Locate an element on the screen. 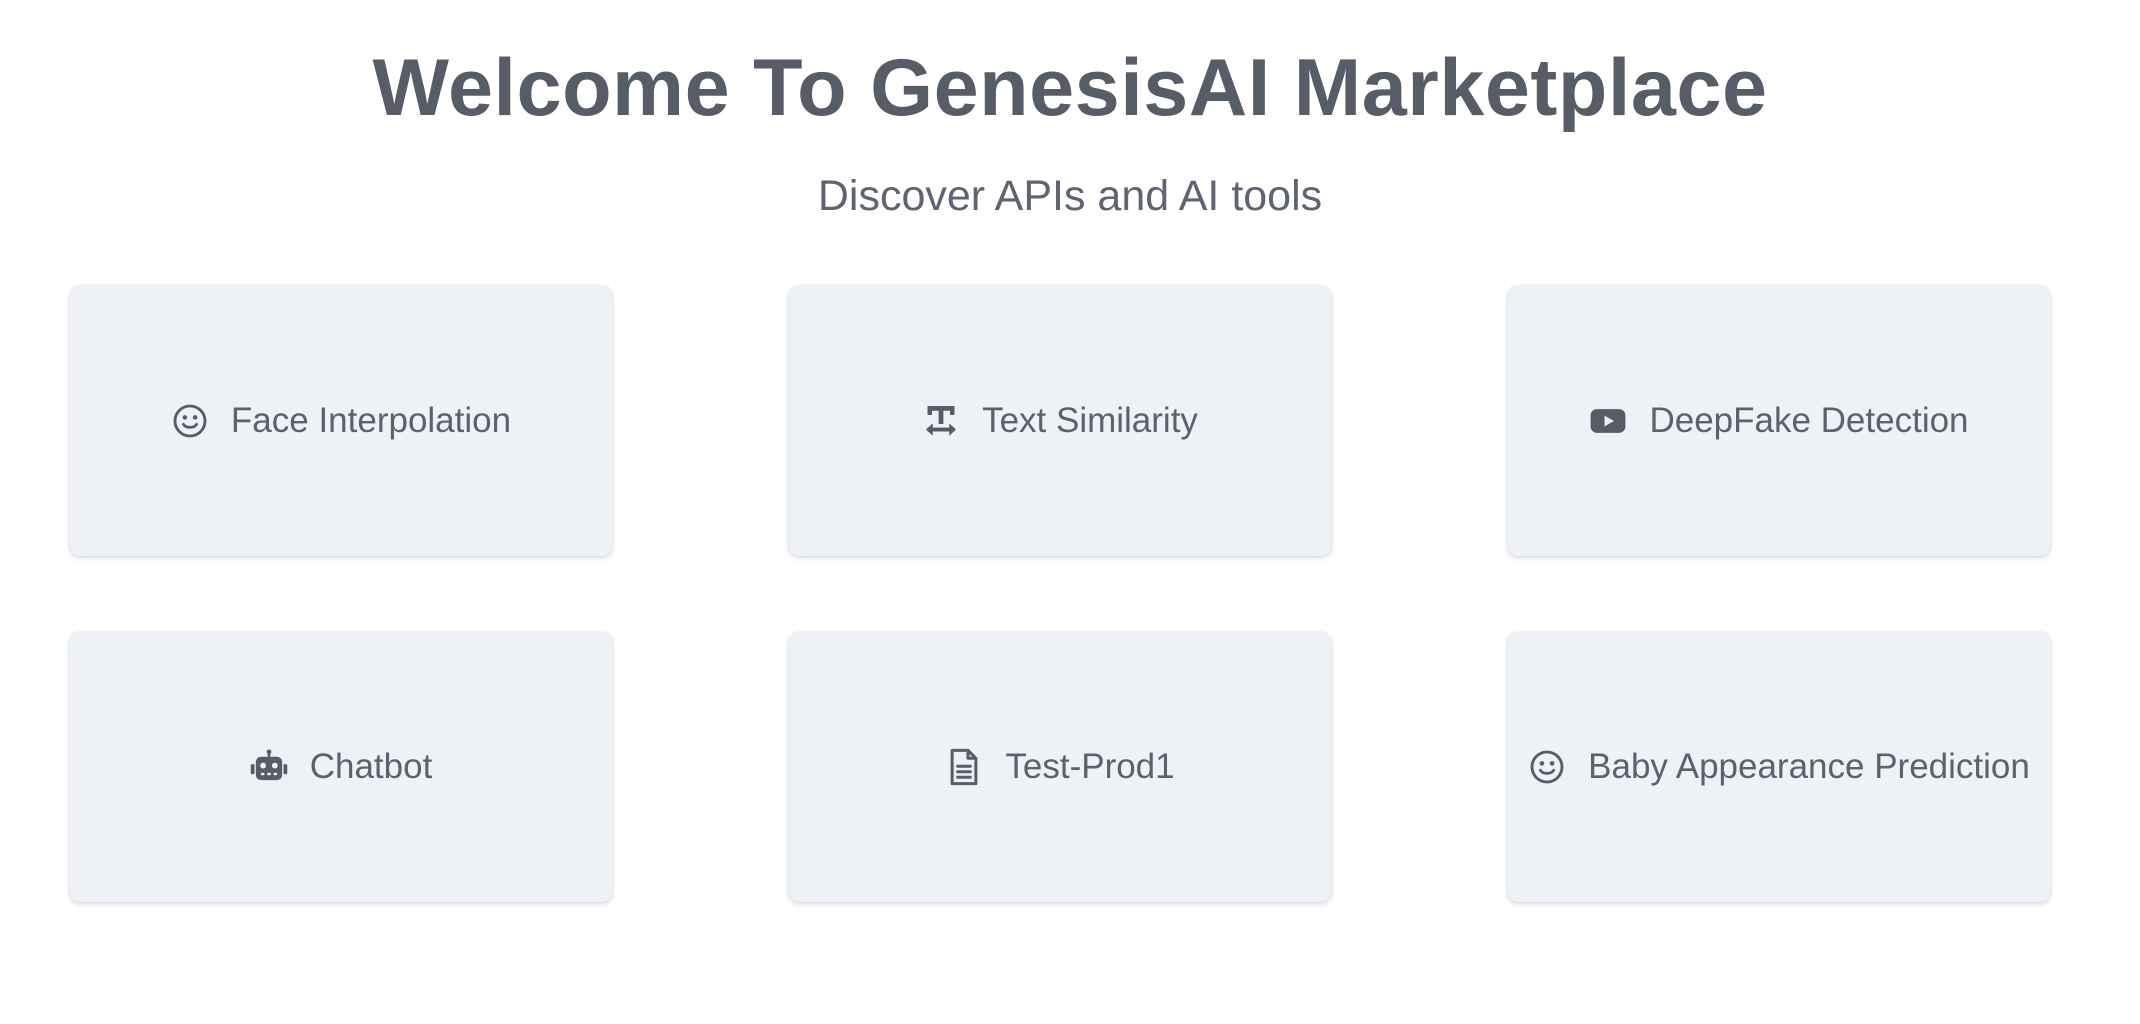 This screenshot has width=2140, height=1024. card-face-interpolation: Face Interpolation is located at coordinates (341, 421).